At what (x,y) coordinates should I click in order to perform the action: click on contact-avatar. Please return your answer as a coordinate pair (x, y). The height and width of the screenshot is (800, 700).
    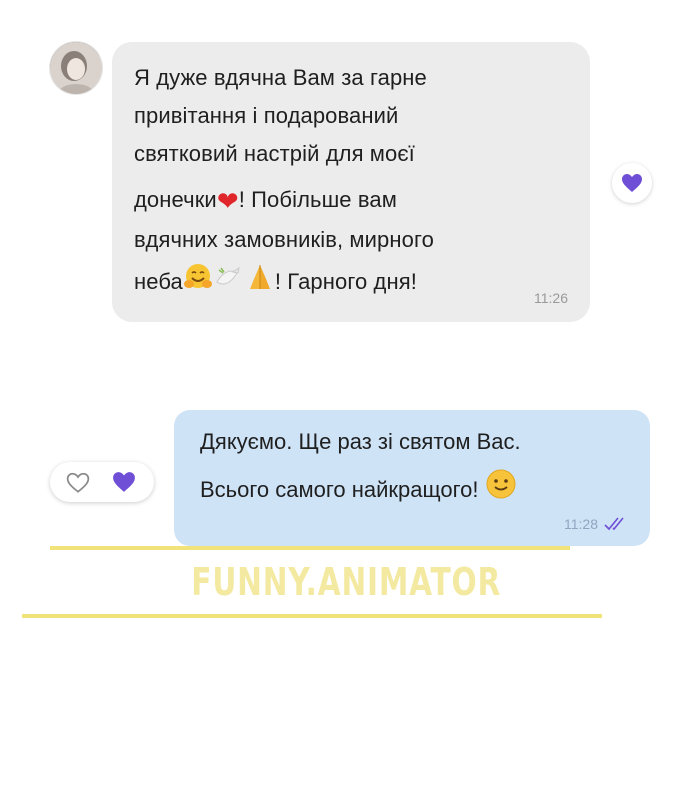
    Looking at the image, I should click on (76, 68).